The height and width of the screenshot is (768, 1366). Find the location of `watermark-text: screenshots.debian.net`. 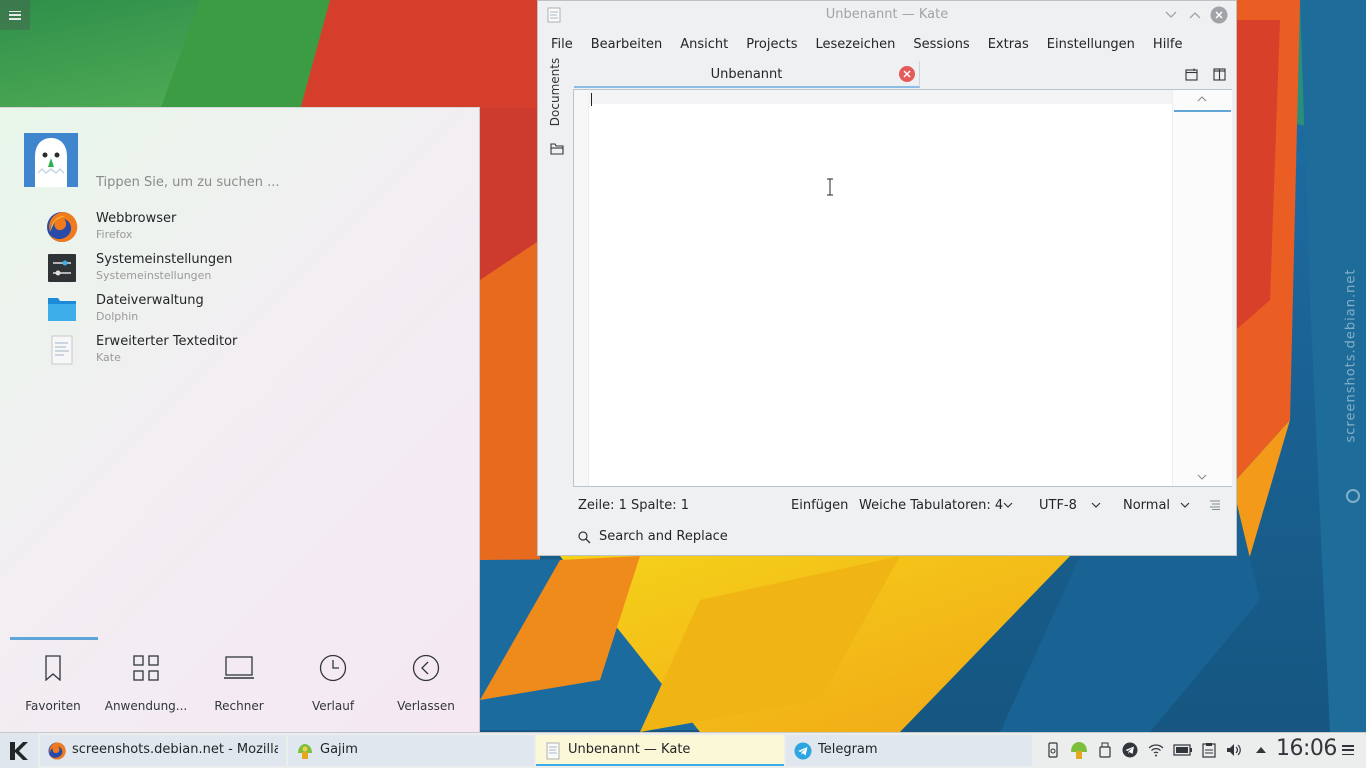

watermark-text: screenshots.debian.net is located at coordinates (1351, 355).